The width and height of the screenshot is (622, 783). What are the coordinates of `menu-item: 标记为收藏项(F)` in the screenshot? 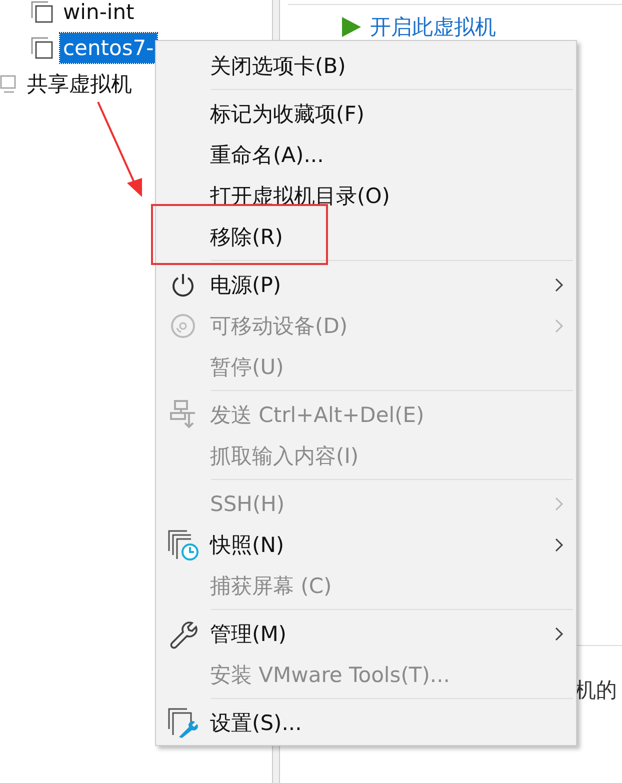 It's located at (366, 113).